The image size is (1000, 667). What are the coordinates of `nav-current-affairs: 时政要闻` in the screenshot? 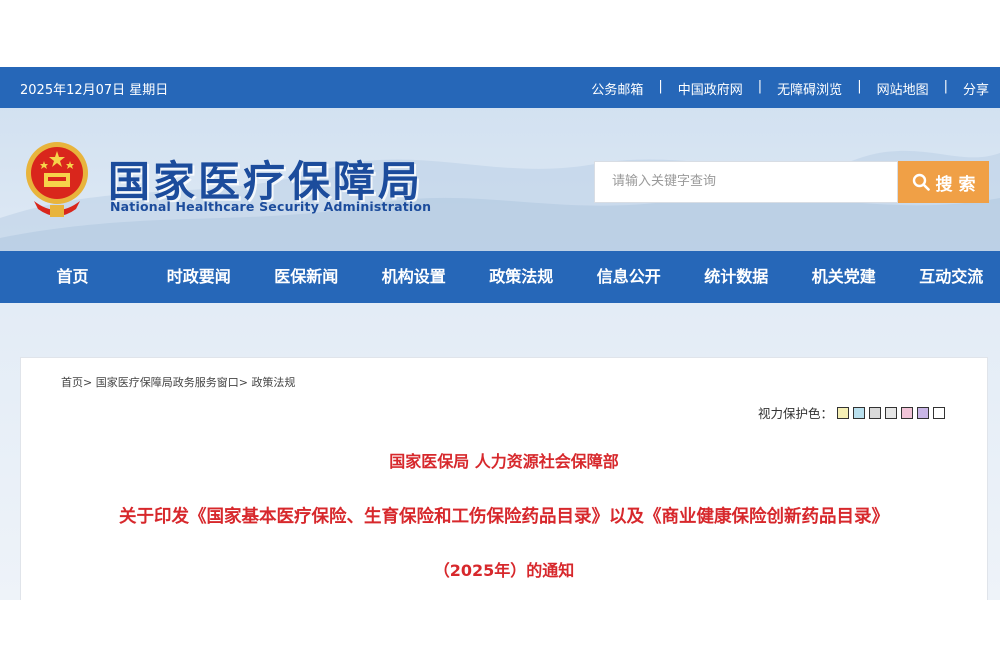 It's located at (199, 277).